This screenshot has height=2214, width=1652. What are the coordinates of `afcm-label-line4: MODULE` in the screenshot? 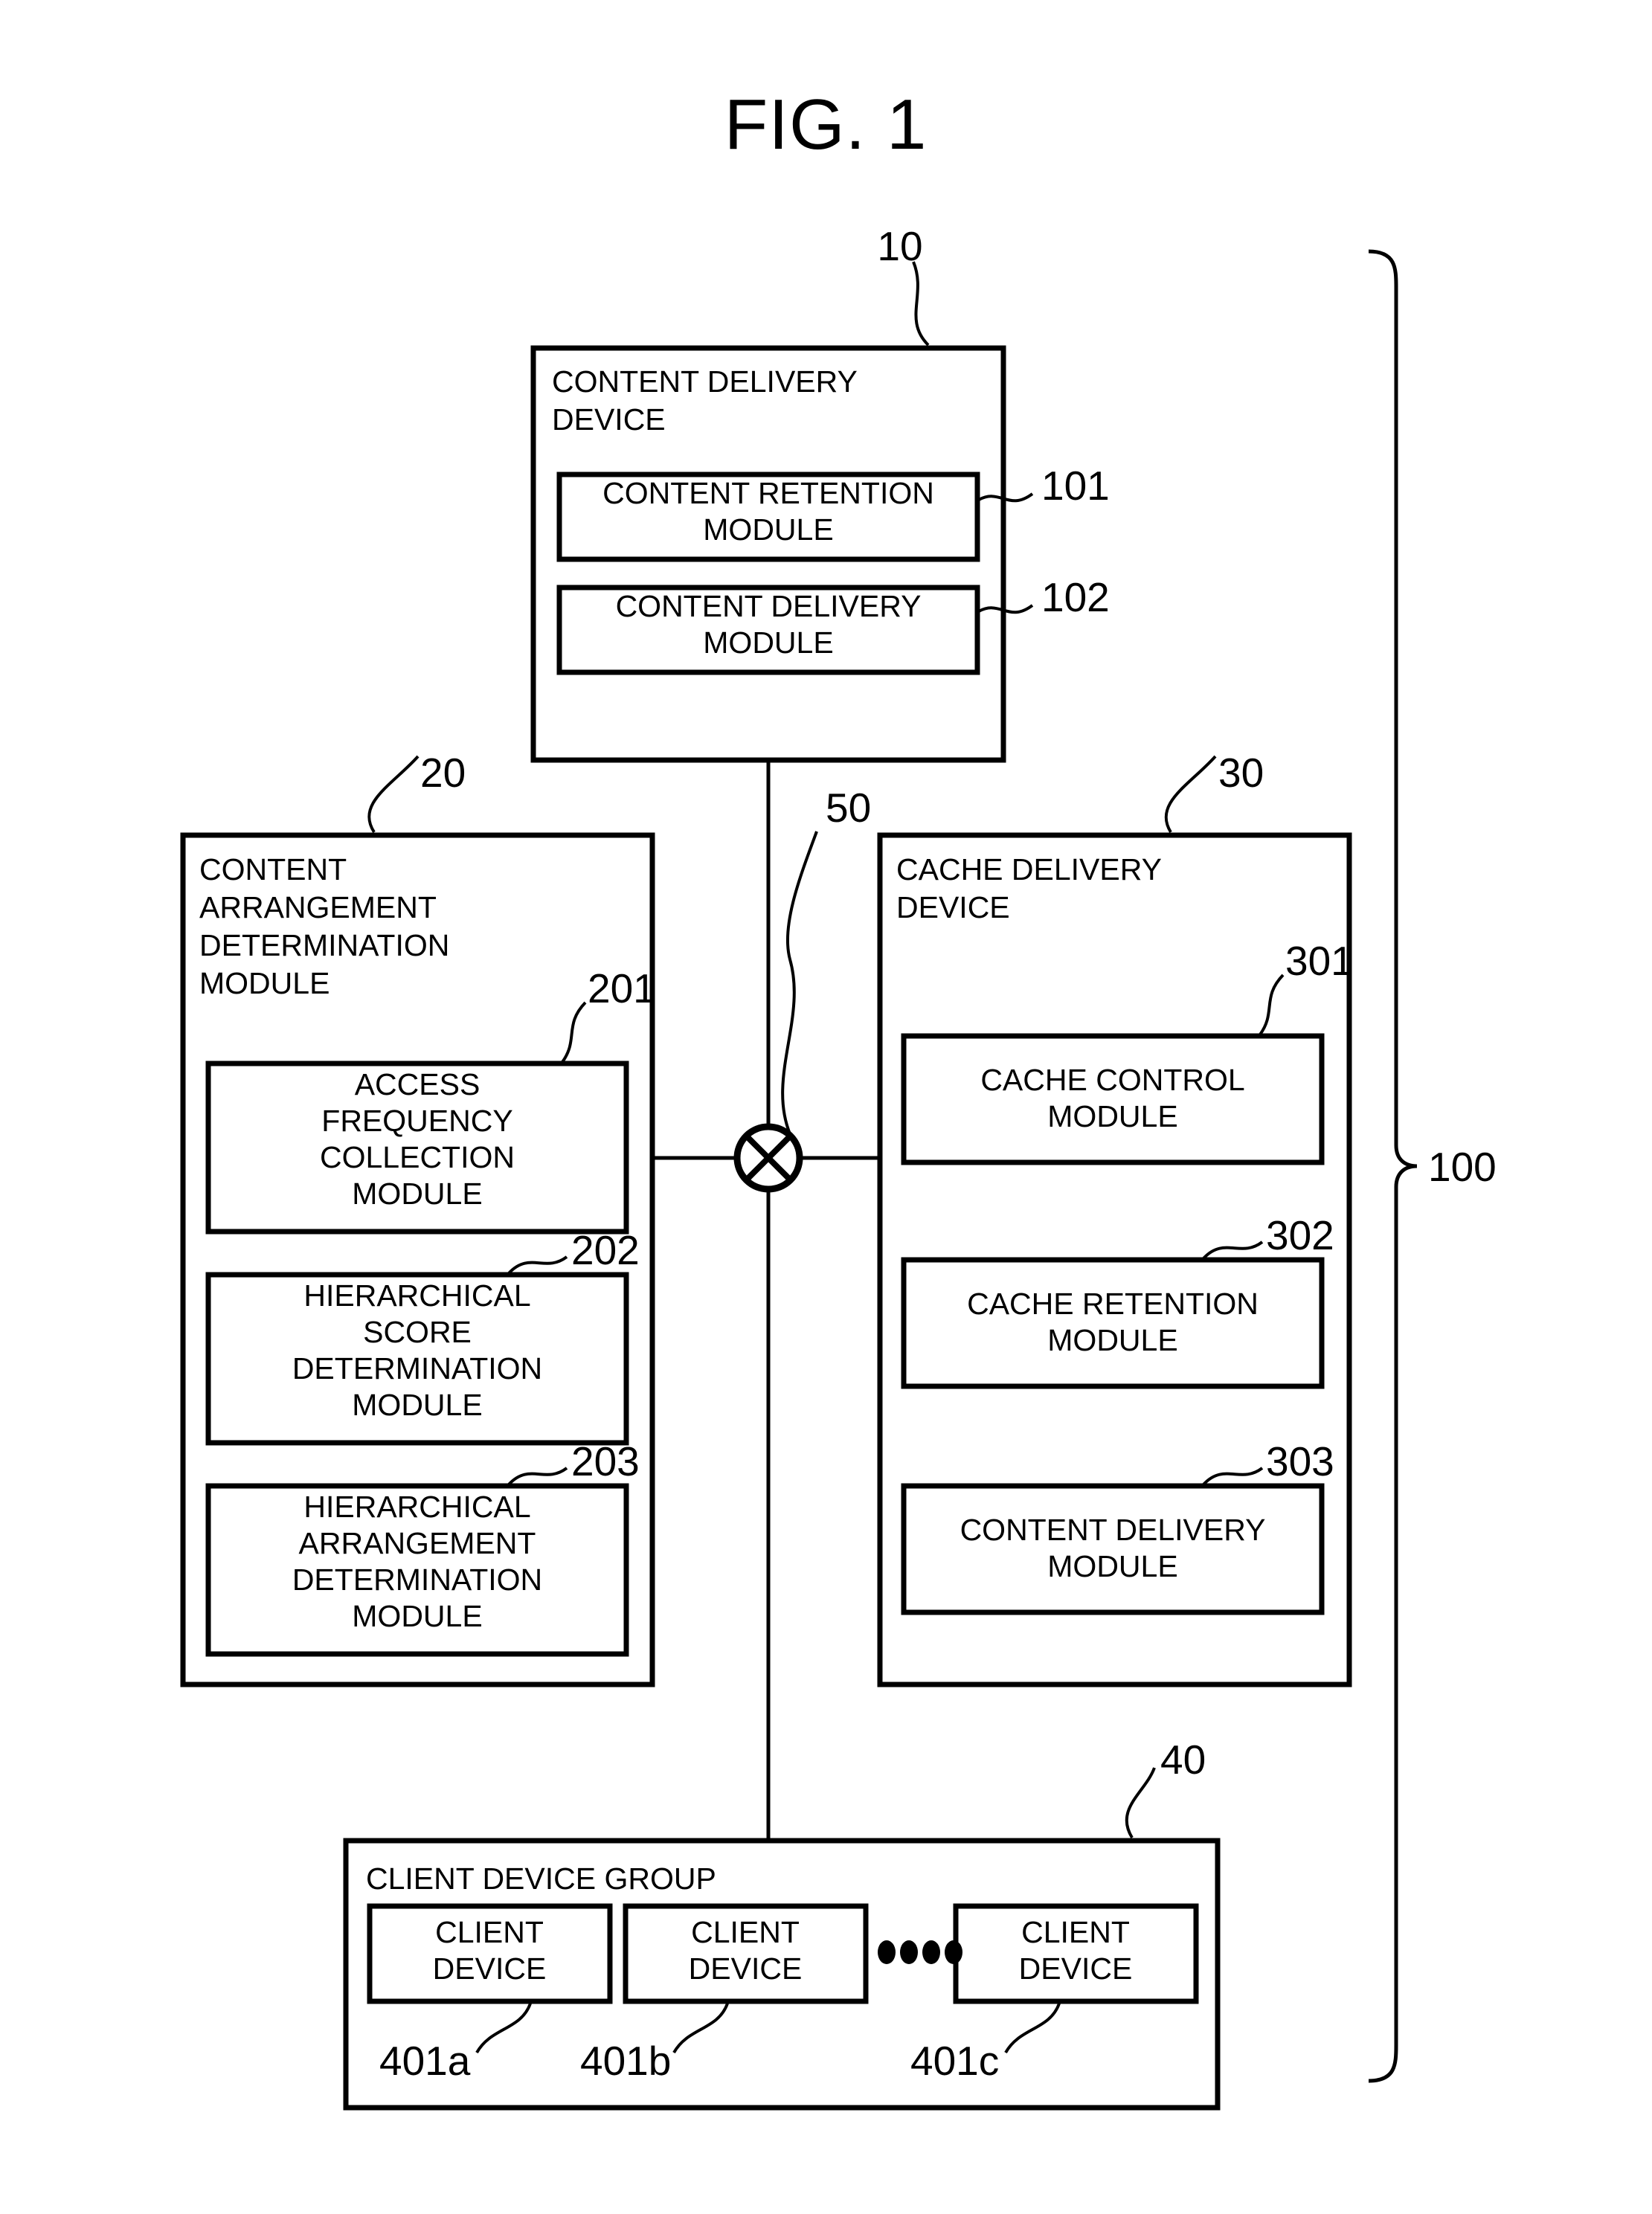 It's located at (417, 1194).